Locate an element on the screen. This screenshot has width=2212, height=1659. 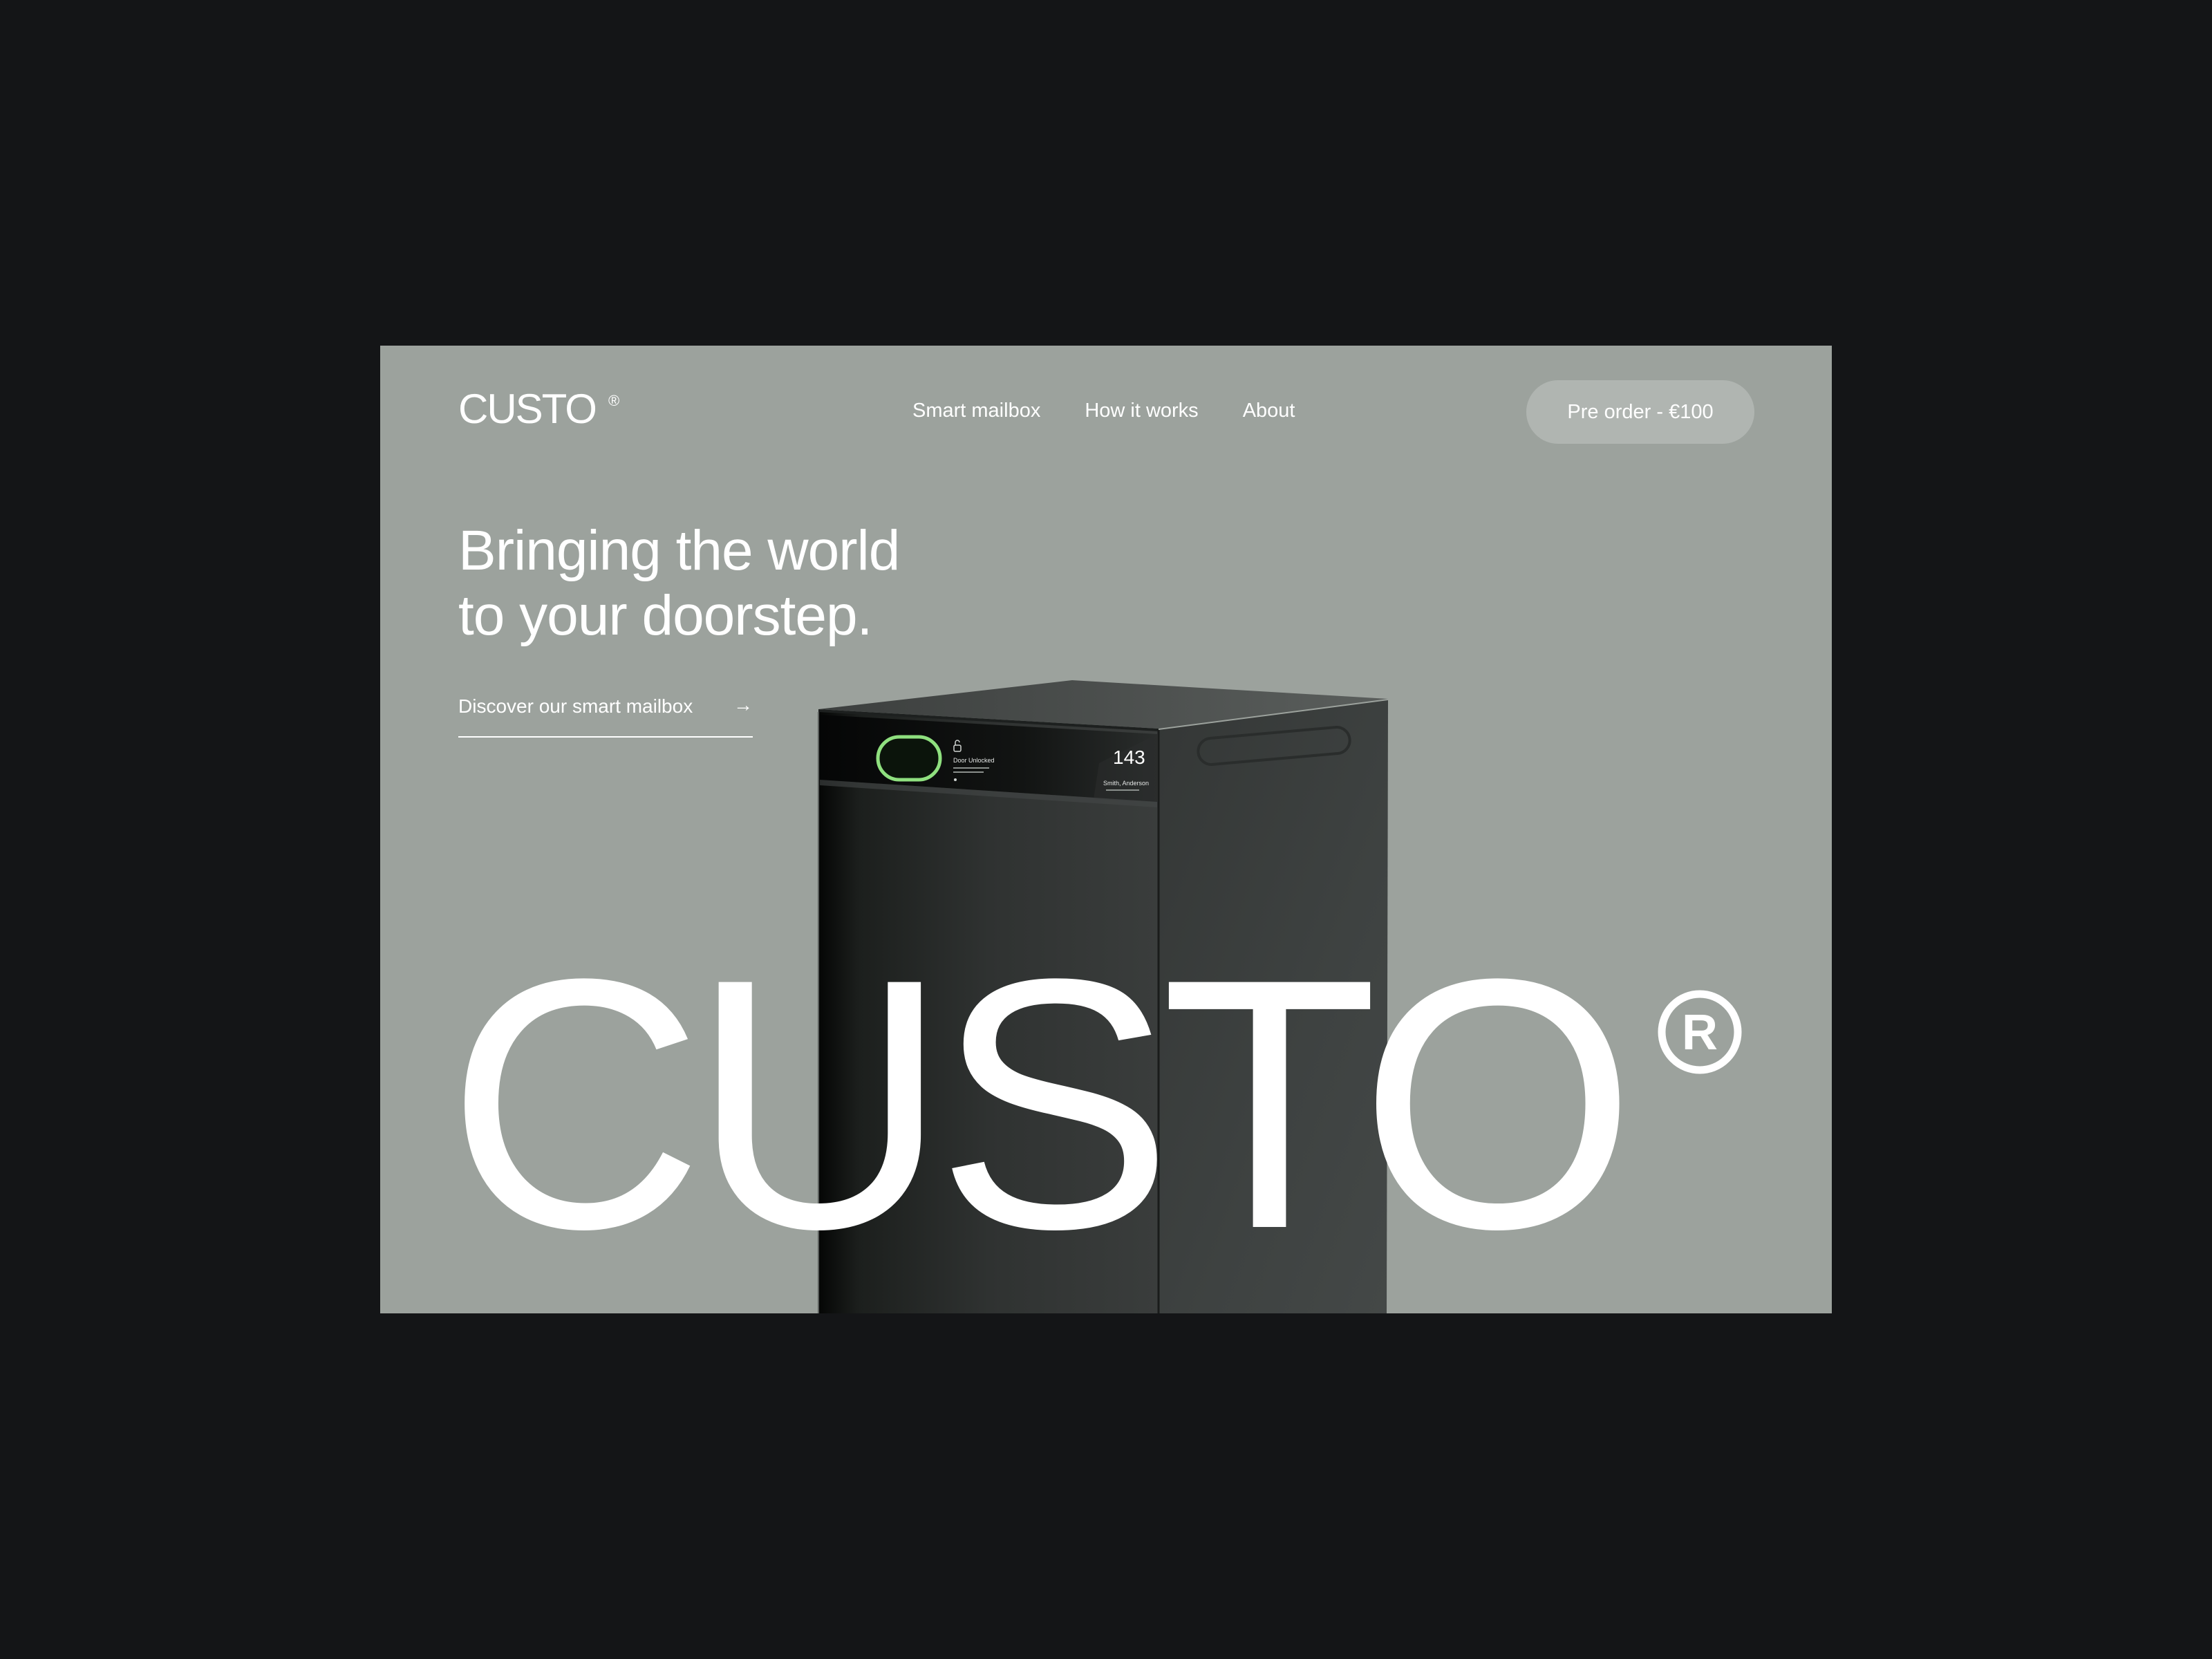
svg-text: R is located at coordinates (1700, 1032).